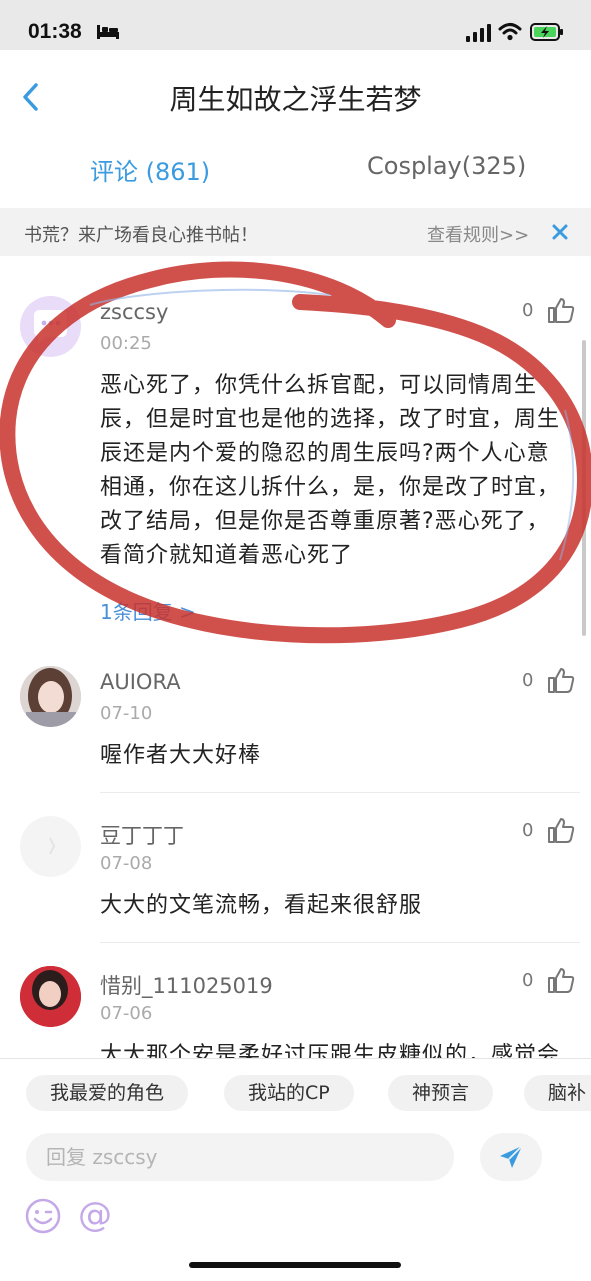 This screenshot has height=1281, width=591. What do you see at coordinates (295, 872) in the screenshot?
I see `comment-item: 豆丁丁丁 07-08 0 大大的文笔流畅，看起来很舒服` at bounding box center [295, 872].